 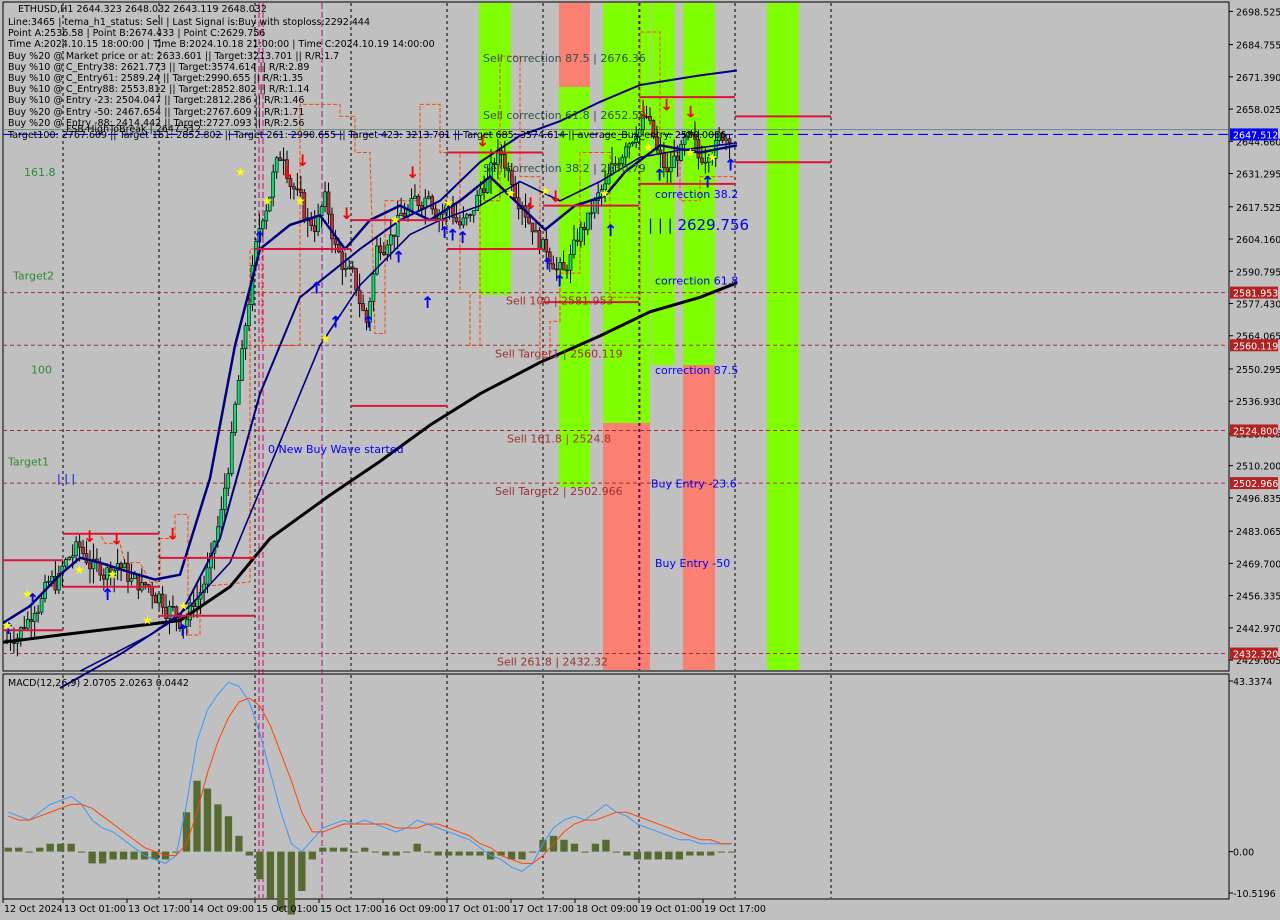 What do you see at coordinates (564, 58) in the screenshot?
I see `fib-label: Sell correction 87.5 | 2676.36` at bounding box center [564, 58].